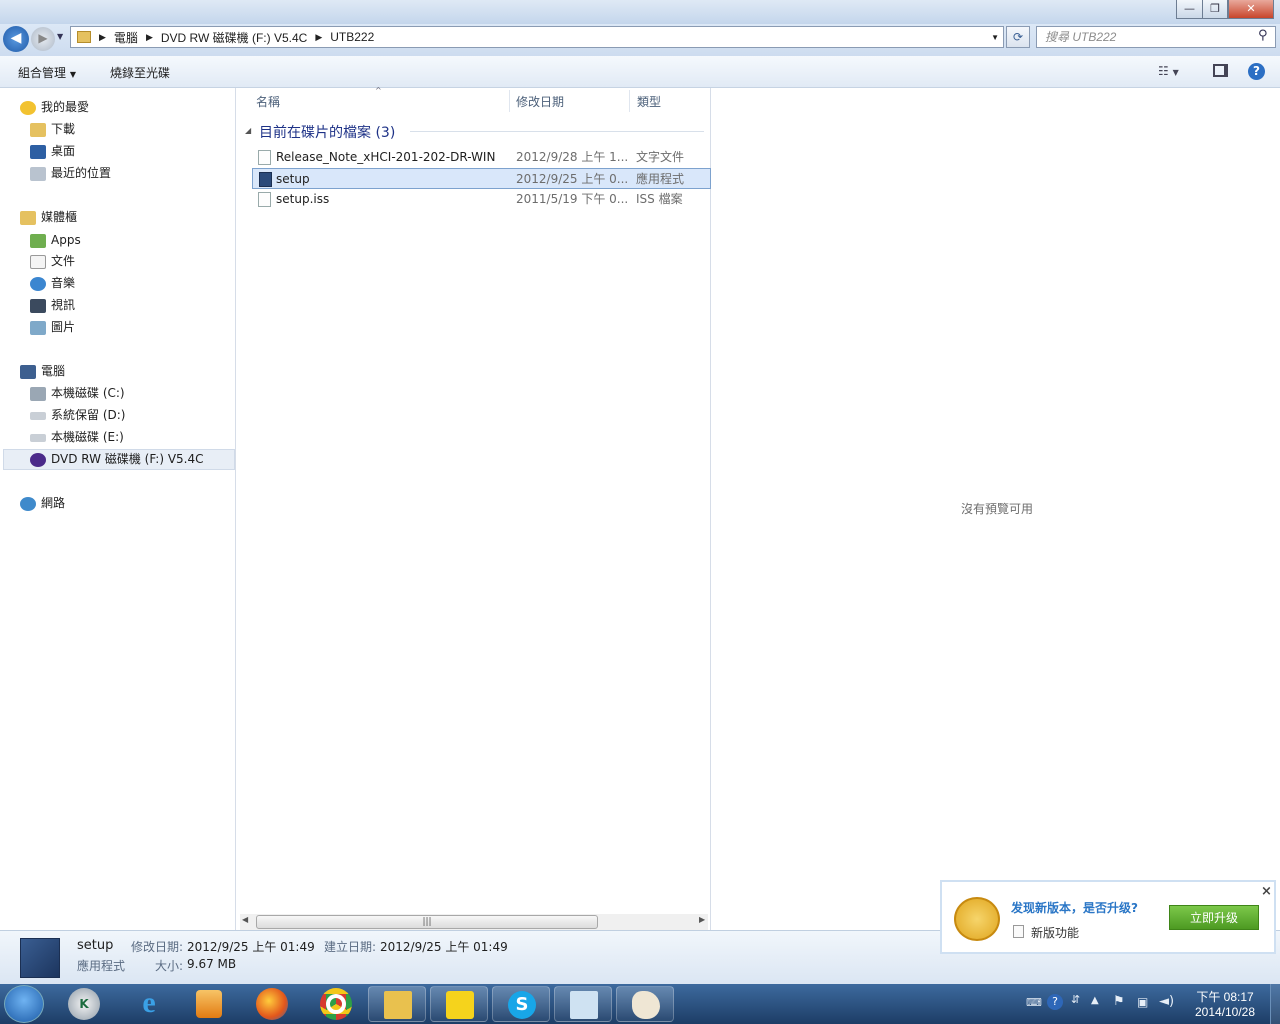 This screenshot has width=1280, height=1024. Describe the element at coordinates (1168, 71) in the screenshot. I see `view-options-icon: ☷ ▼` at that location.